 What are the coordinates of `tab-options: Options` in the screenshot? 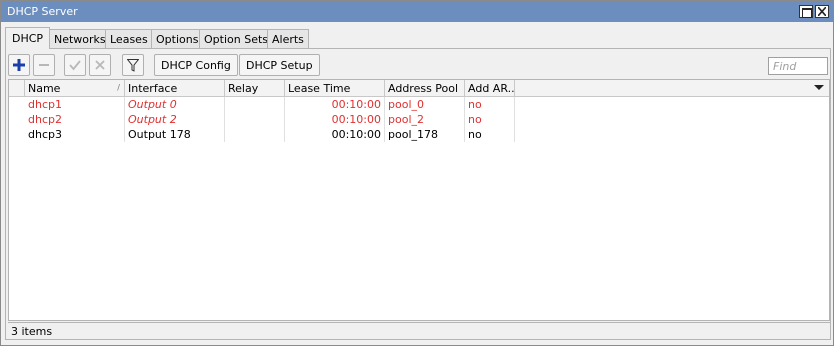 It's located at (177, 38).